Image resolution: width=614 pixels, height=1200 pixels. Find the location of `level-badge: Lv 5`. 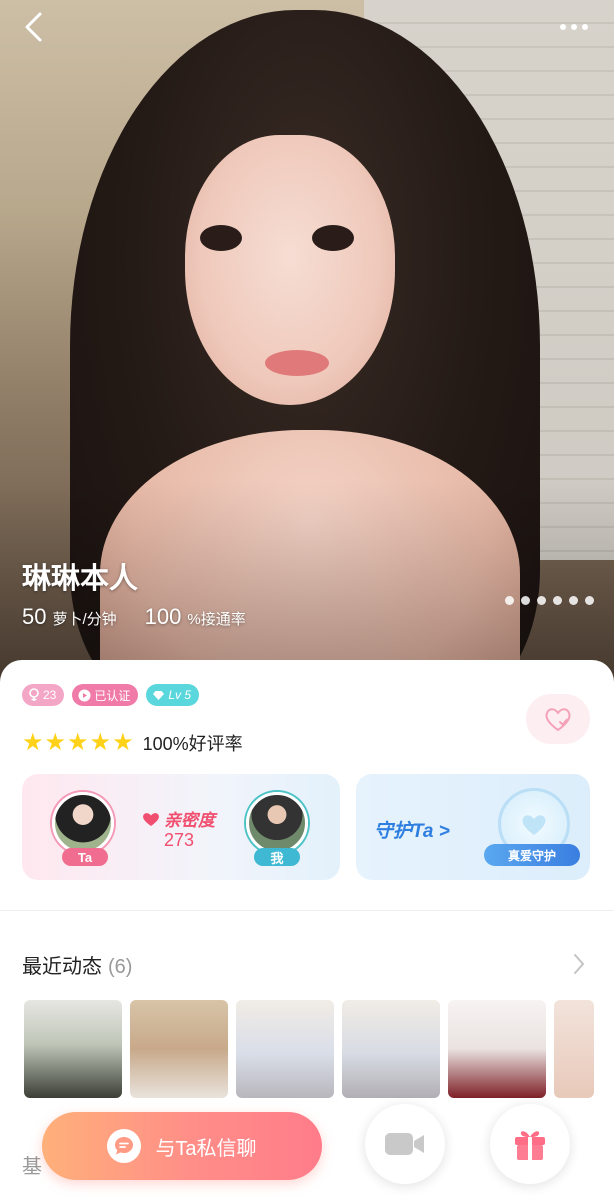

level-badge: Lv 5 is located at coordinates (173, 695).